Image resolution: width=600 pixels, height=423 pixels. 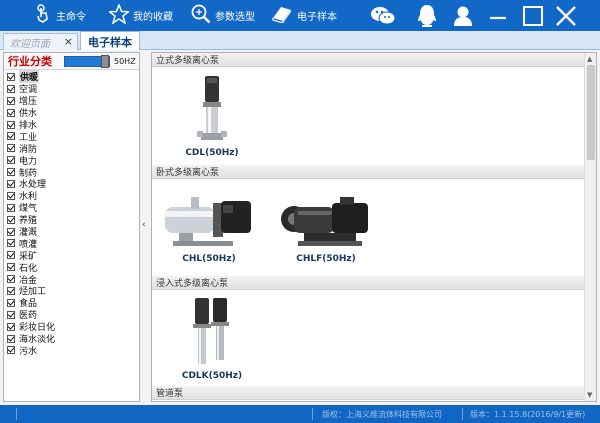 I want to click on param-select-button: 参数选型, so click(x=223, y=15).